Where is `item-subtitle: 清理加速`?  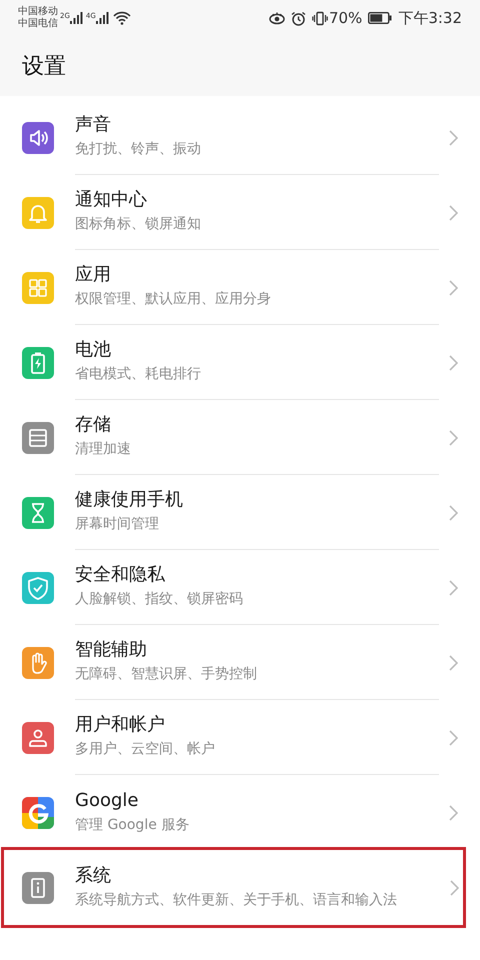 item-subtitle: 清理加速 is located at coordinates (103, 449).